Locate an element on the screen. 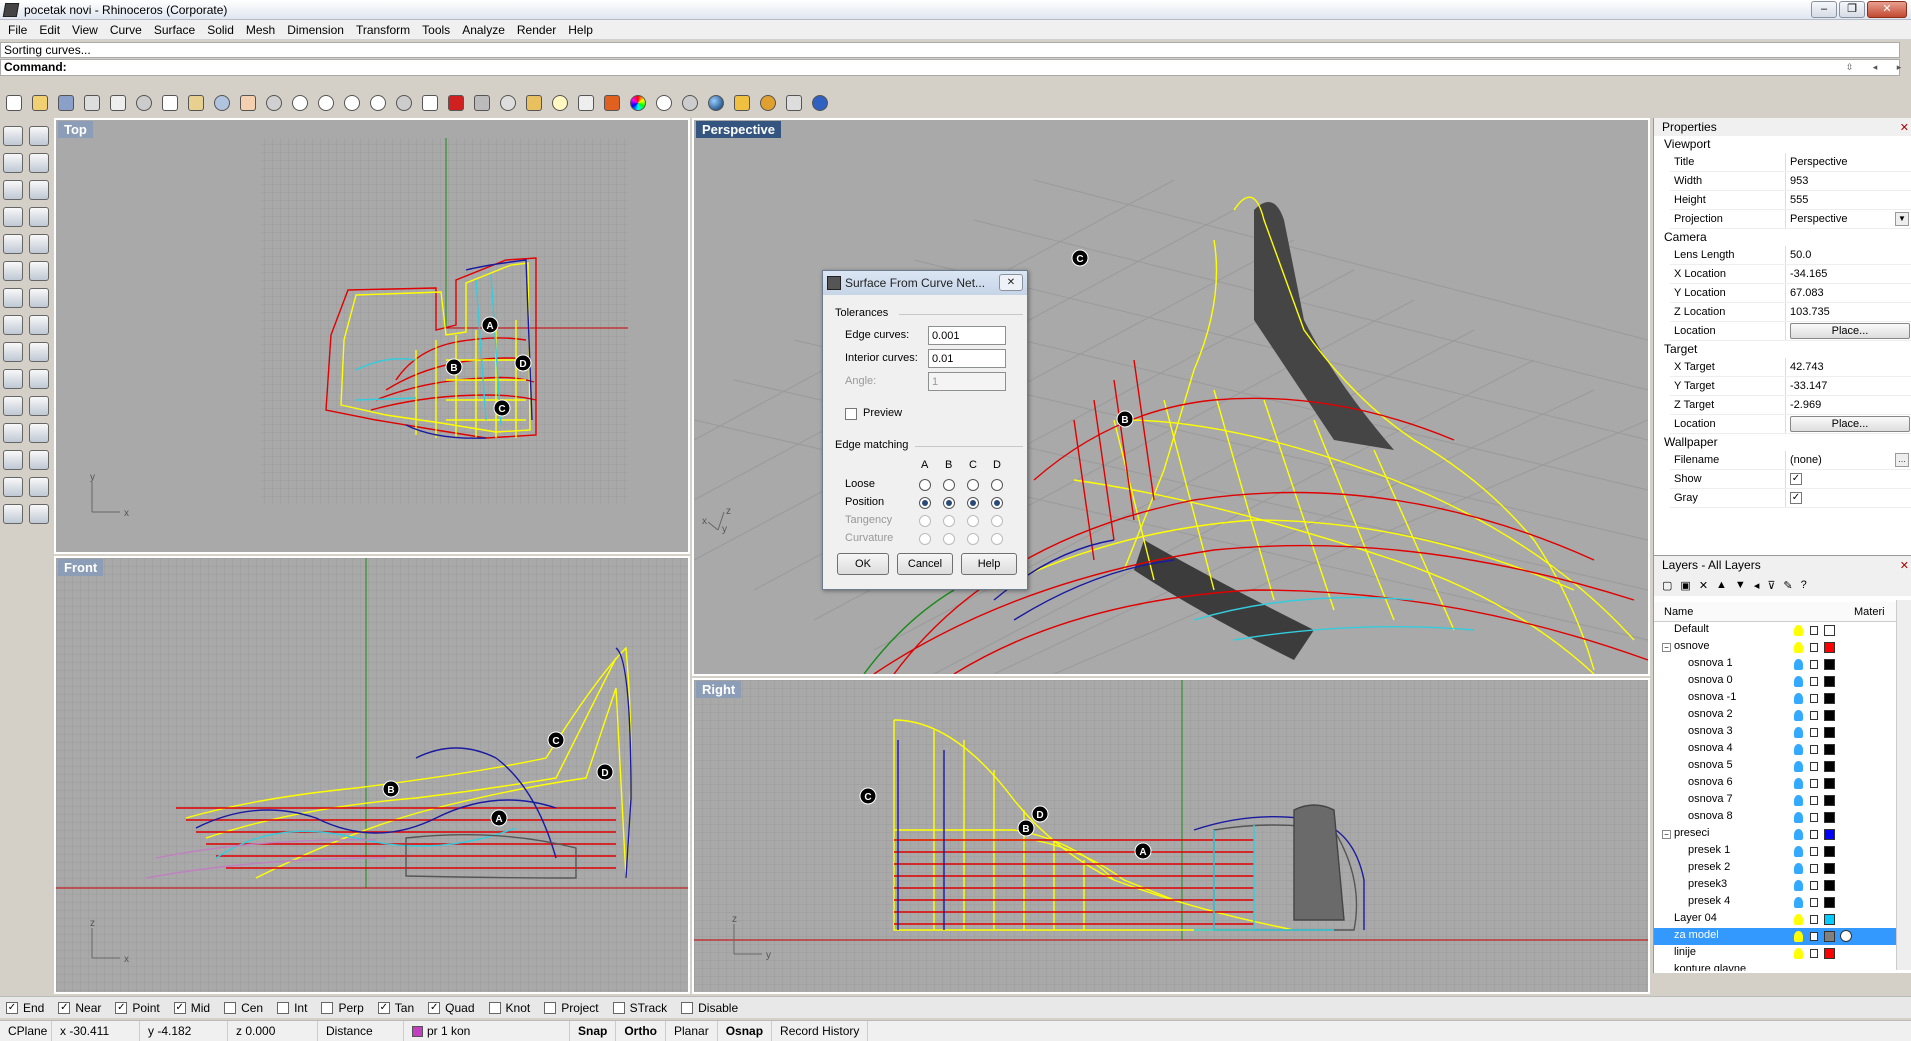 The height and width of the screenshot is (1041, 1911). ortho-toggle: Ortho is located at coordinates (641, 1030).